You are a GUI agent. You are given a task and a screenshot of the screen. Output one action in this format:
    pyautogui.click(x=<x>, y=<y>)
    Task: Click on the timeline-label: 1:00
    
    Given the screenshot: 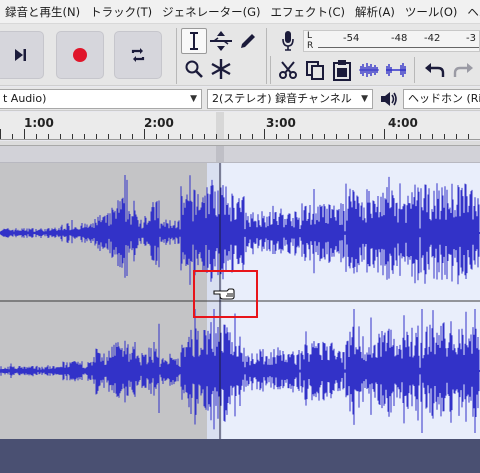 What is the action you would take?
    pyautogui.click(x=39, y=123)
    